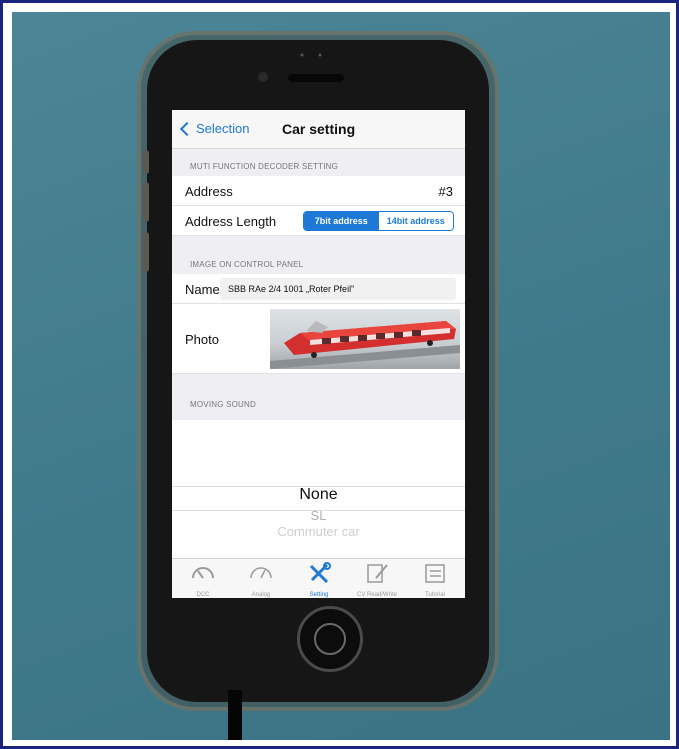 Image resolution: width=679 pixels, height=749 pixels. What do you see at coordinates (263, 77) in the screenshot?
I see `front-camera` at bounding box center [263, 77].